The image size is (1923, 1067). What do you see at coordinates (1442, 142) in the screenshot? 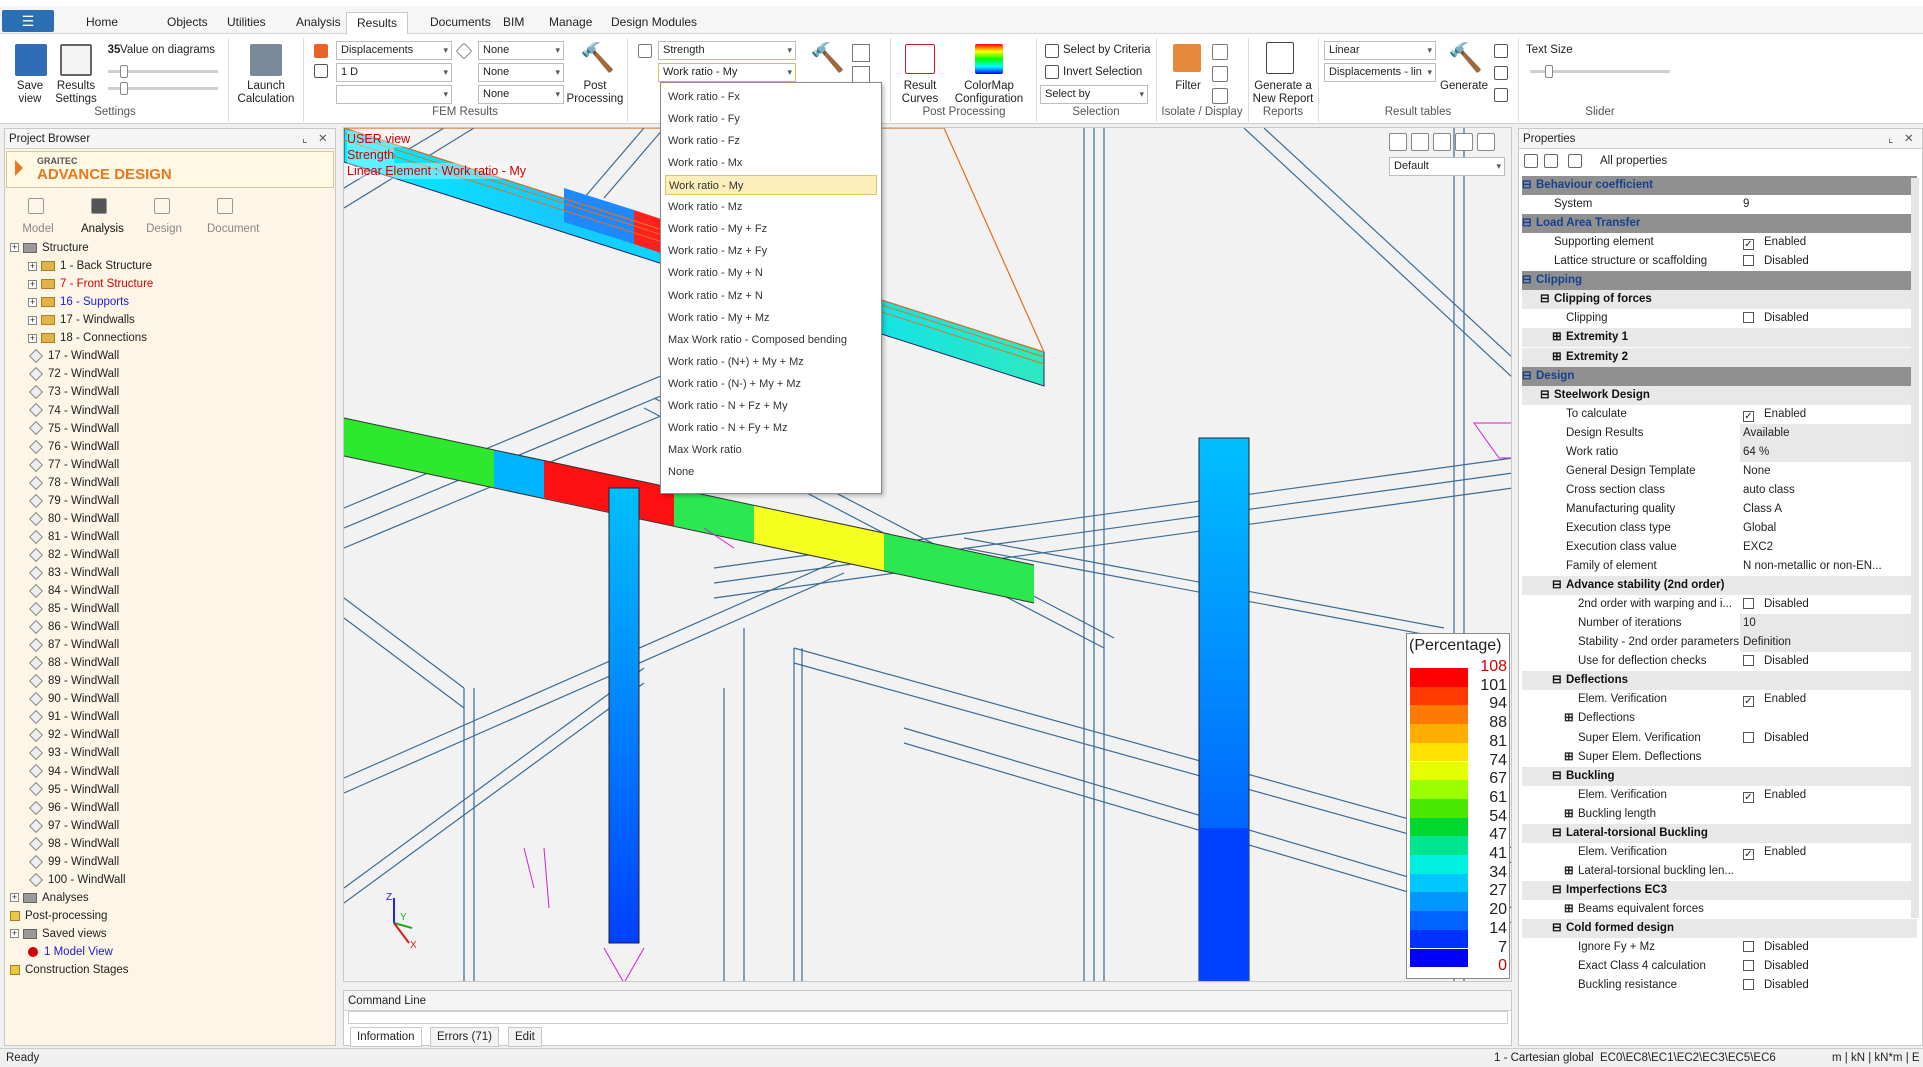
I see `zoom-extents-icon` at bounding box center [1442, 142].